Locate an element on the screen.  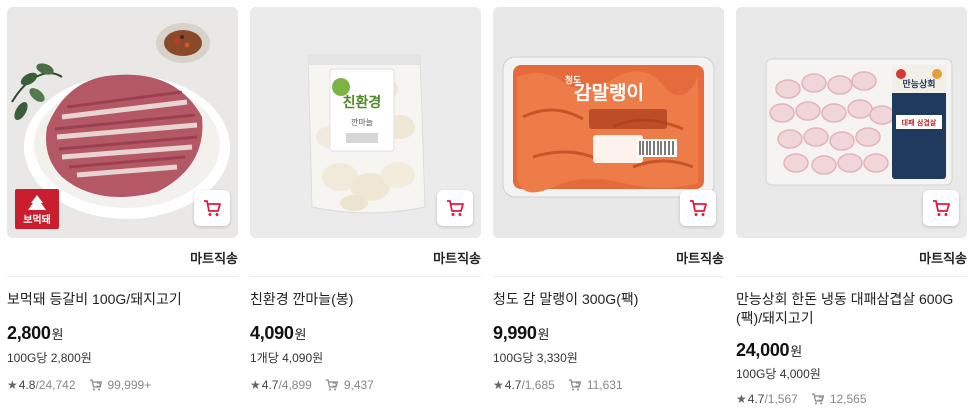
repeat-buy: 12,565 is located at coordinates (838, 399).